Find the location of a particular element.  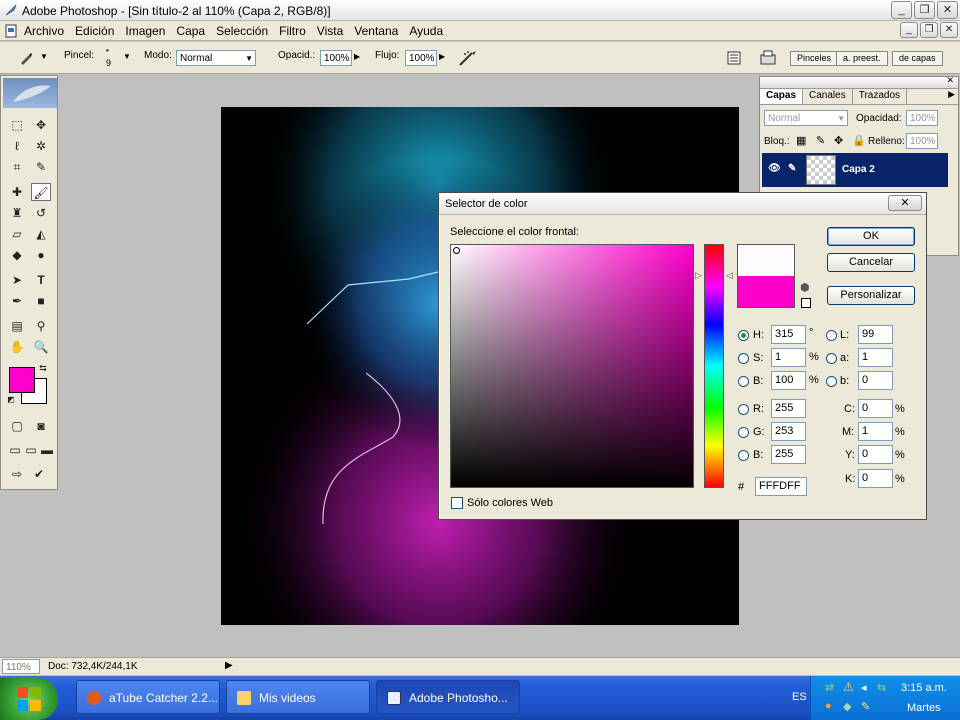

history-brush-tool-icon: ↺ is located at coordinates (41, 213).